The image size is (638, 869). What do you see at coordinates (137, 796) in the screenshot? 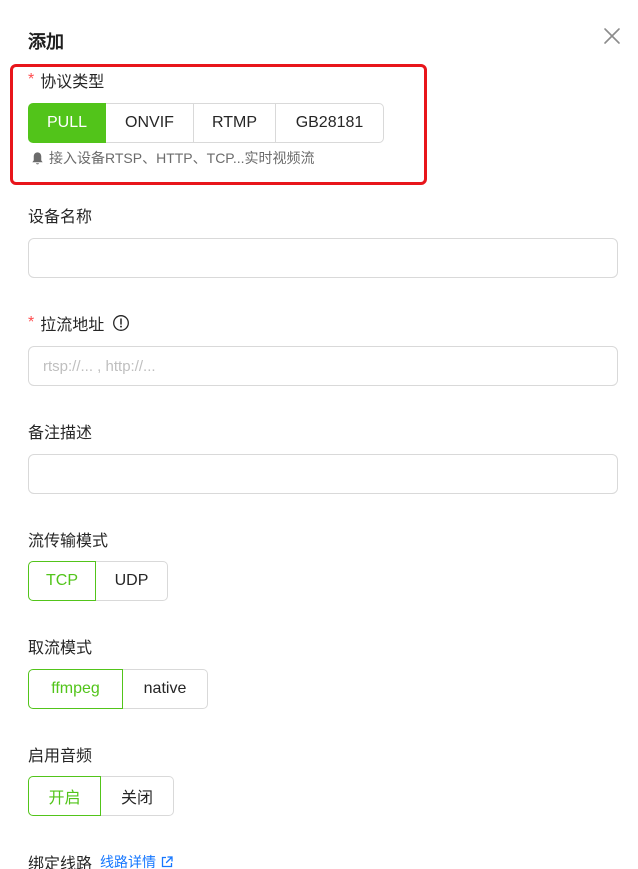
I see `audio-option-off: 关闭` at bounding box center [137, 796].